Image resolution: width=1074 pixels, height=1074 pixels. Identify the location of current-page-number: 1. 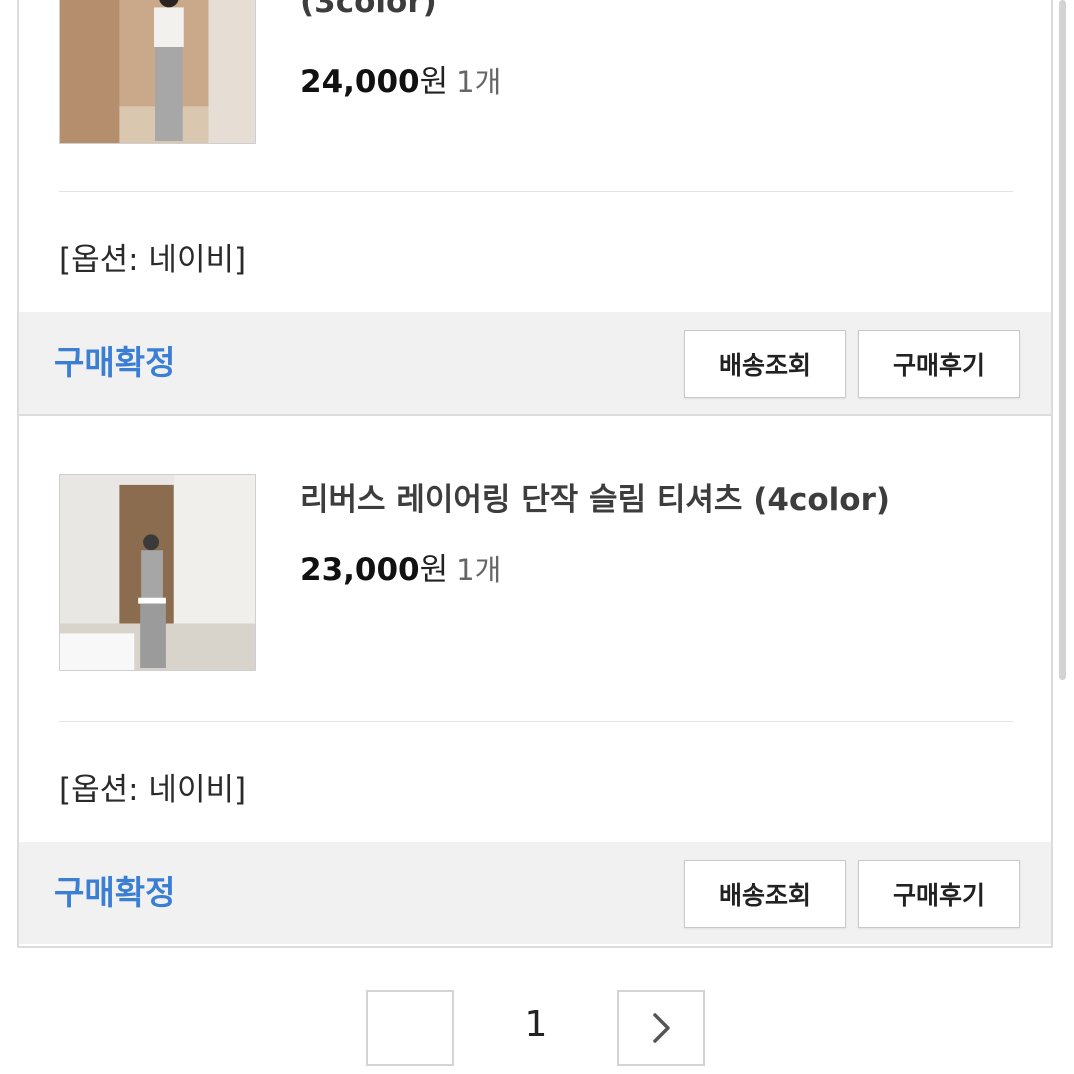
(536, 1024).